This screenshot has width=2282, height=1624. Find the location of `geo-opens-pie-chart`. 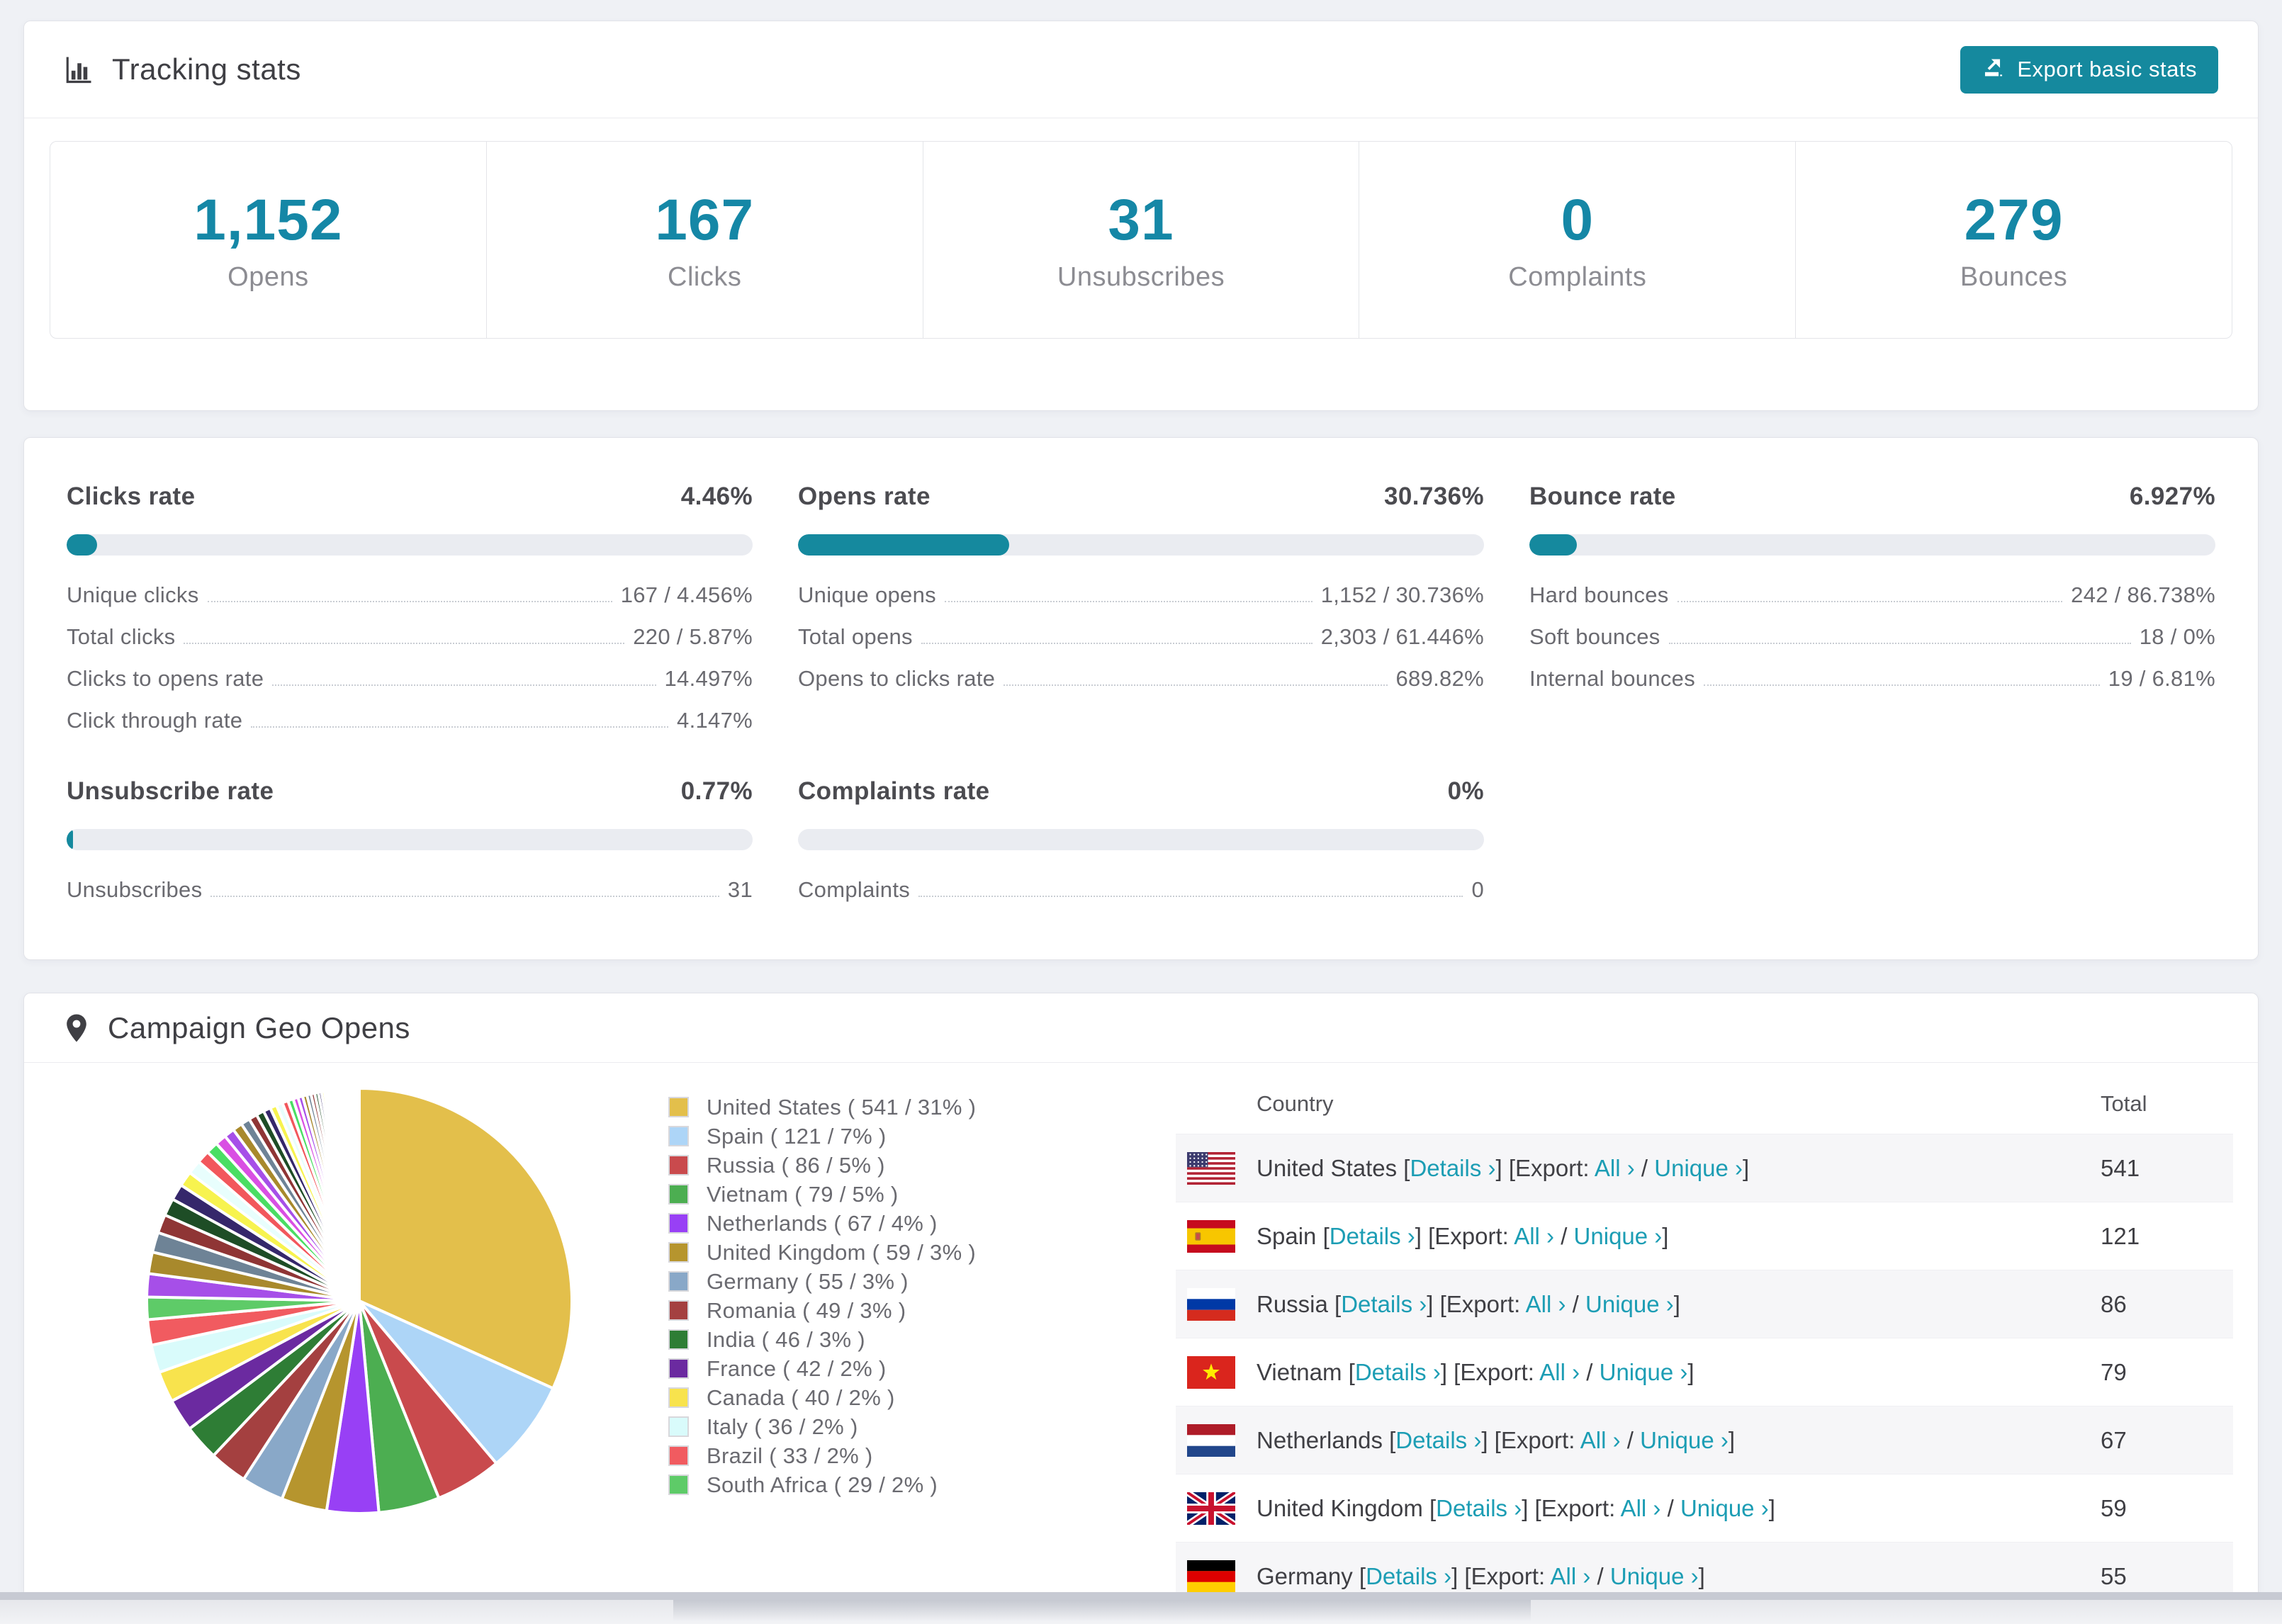

geo-opens-pie-chart is located at coordinates (359, 1301).